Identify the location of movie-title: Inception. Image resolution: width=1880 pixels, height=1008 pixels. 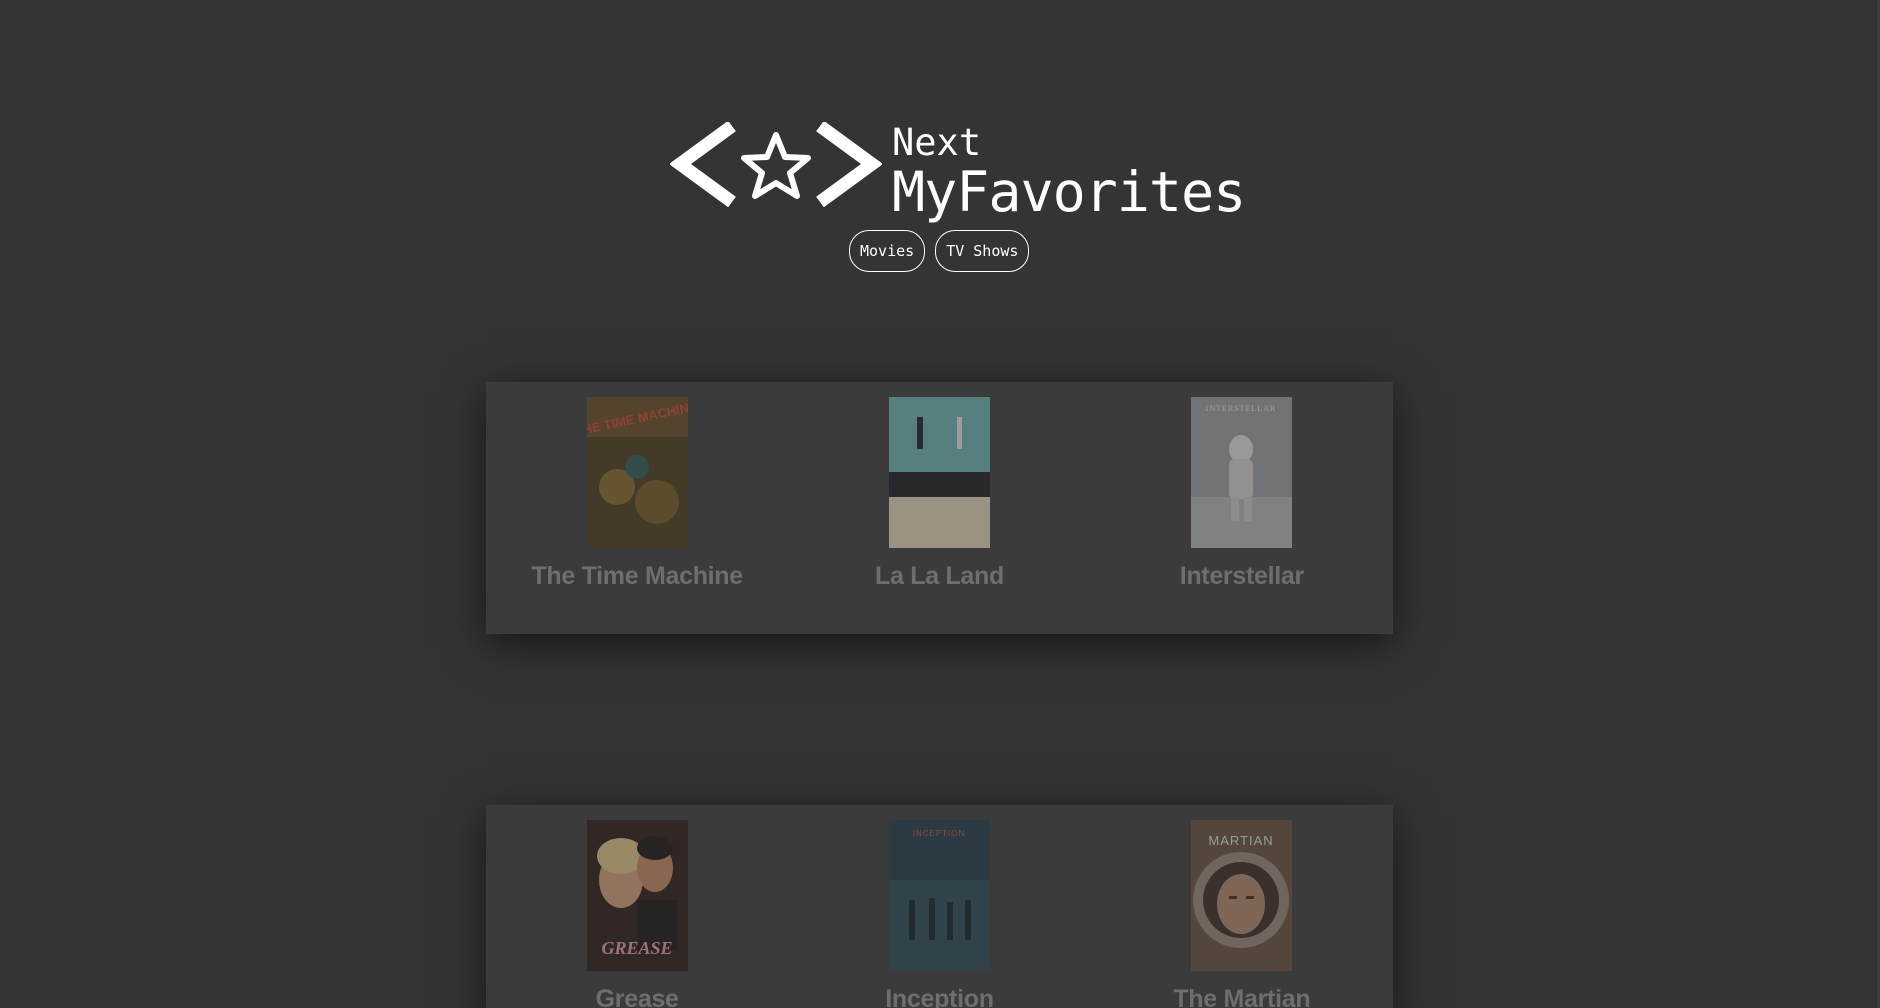
(939, 996).